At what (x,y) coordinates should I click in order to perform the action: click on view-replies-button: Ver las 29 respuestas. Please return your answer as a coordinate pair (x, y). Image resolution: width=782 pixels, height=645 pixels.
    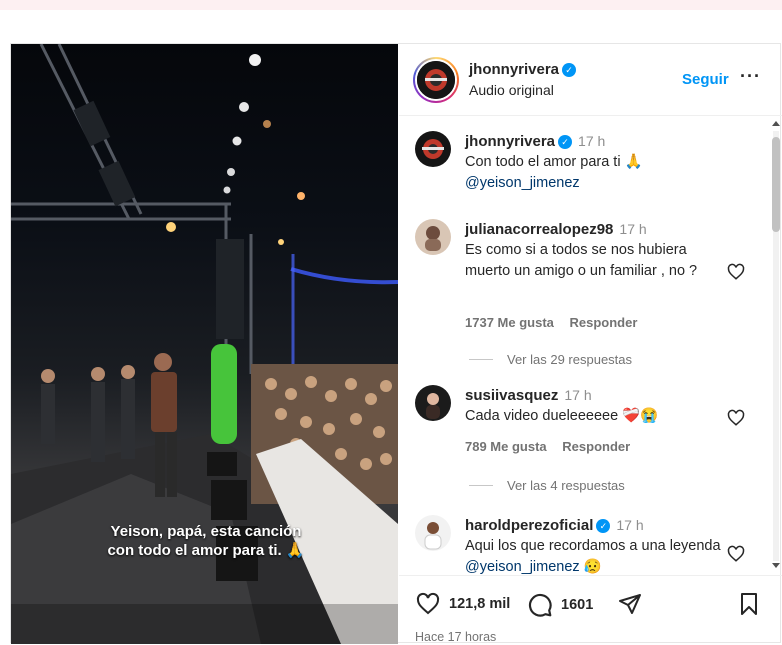
    Looking at the image, I should click on (550, 359).